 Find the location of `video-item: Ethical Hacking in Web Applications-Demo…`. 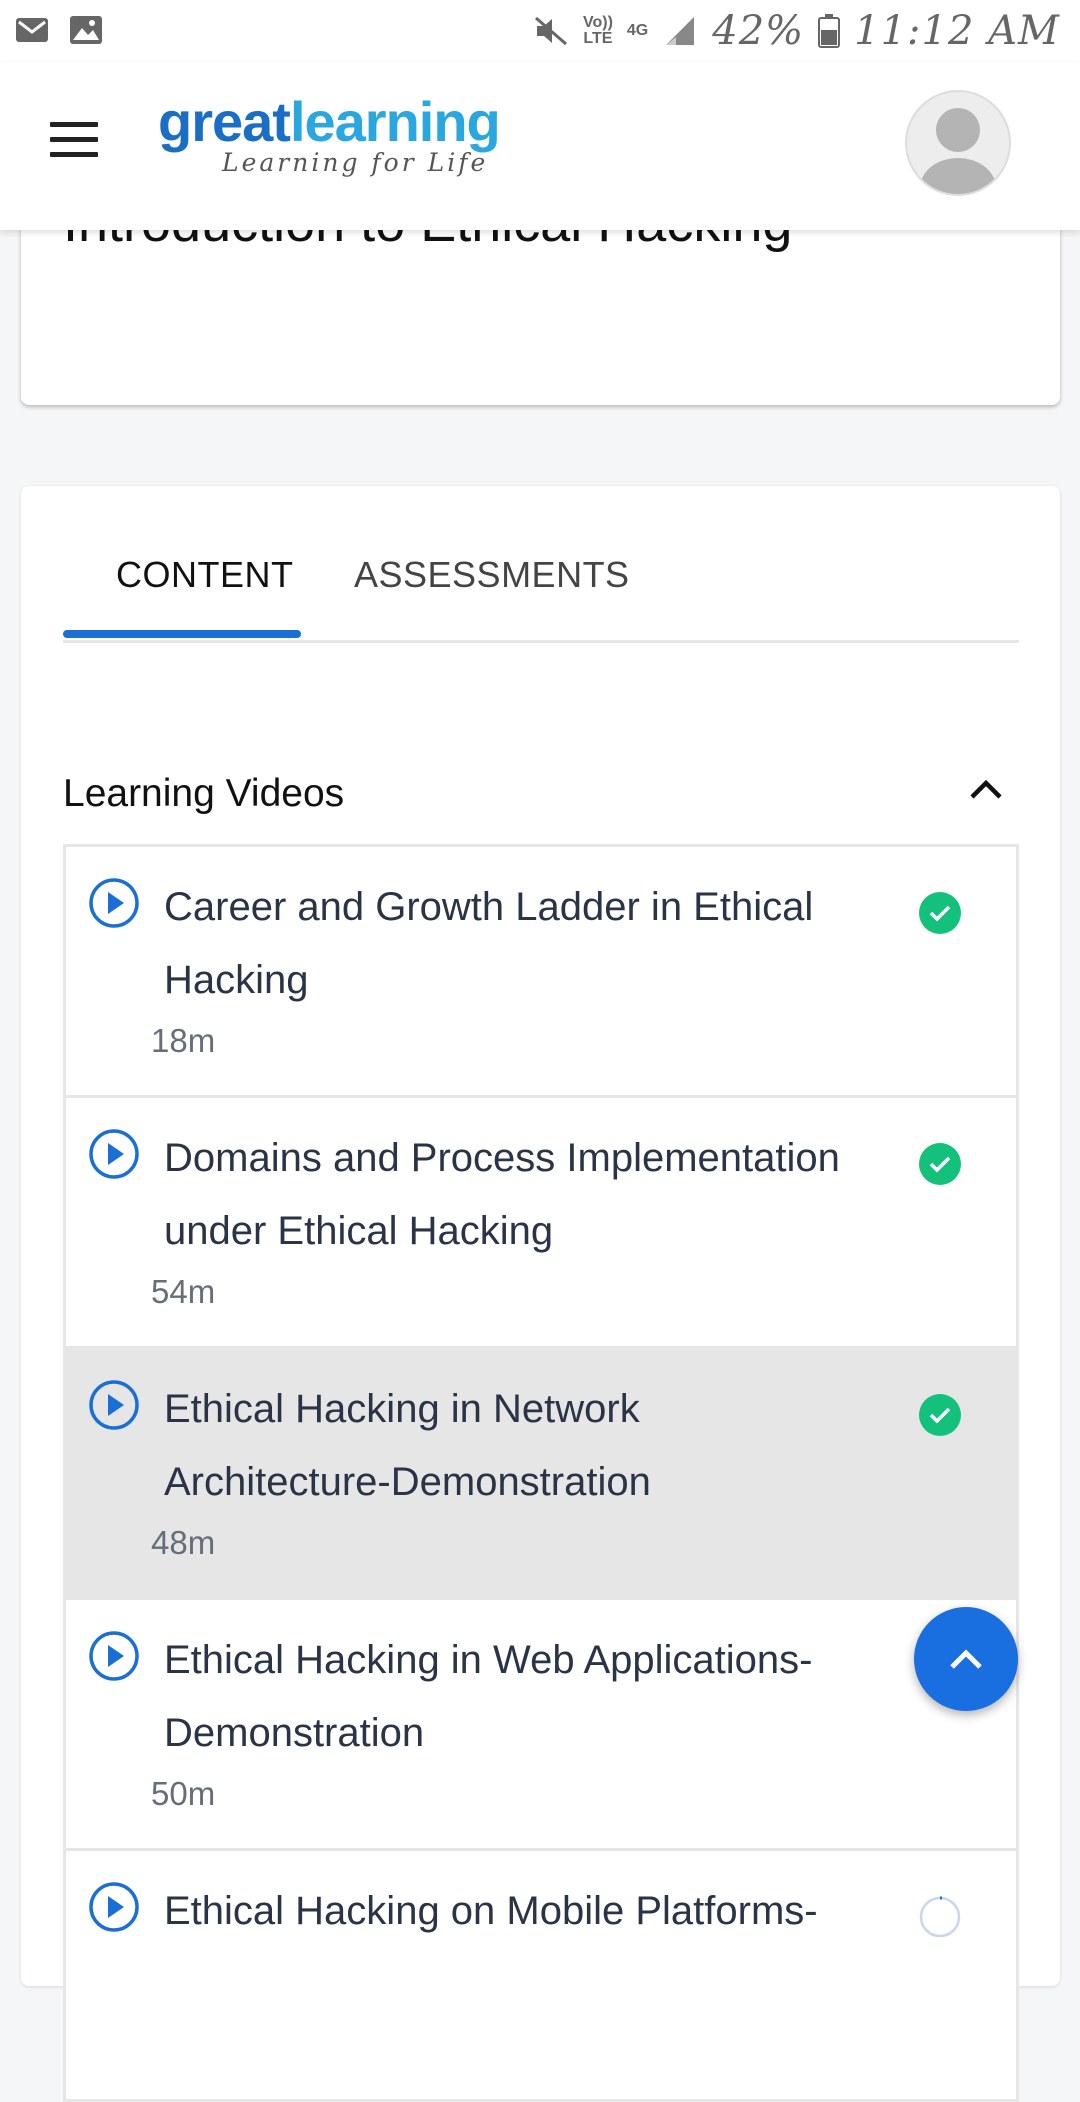

video-item: Ethical Hacking in Web Applications-Demo… is located at coordinates (541, 1725).